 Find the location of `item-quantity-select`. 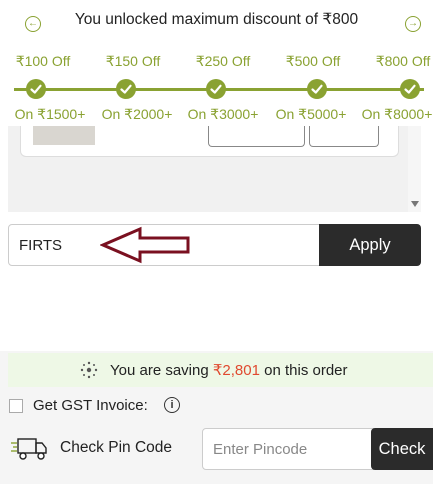

item-quantity-select is located at coordinates (344, 136).